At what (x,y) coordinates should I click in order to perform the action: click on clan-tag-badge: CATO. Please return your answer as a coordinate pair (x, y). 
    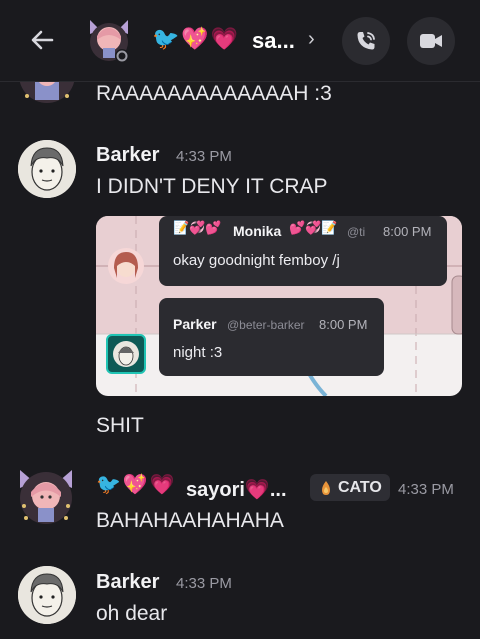
    Looking at the image, I should click on (350, 487).